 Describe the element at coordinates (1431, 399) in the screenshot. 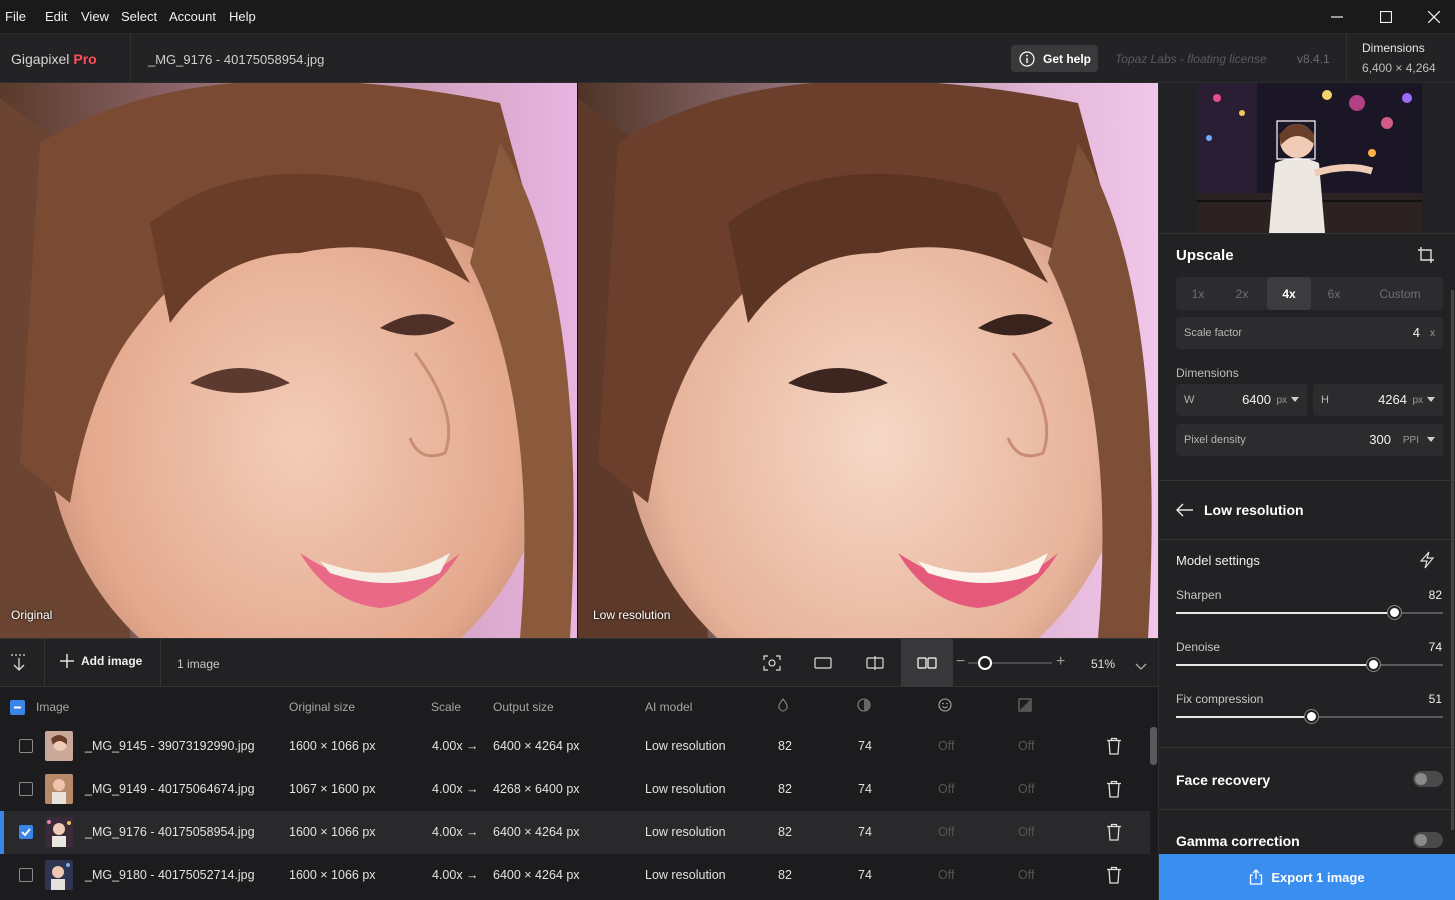

I see `height-unit-dropdown` at that location.